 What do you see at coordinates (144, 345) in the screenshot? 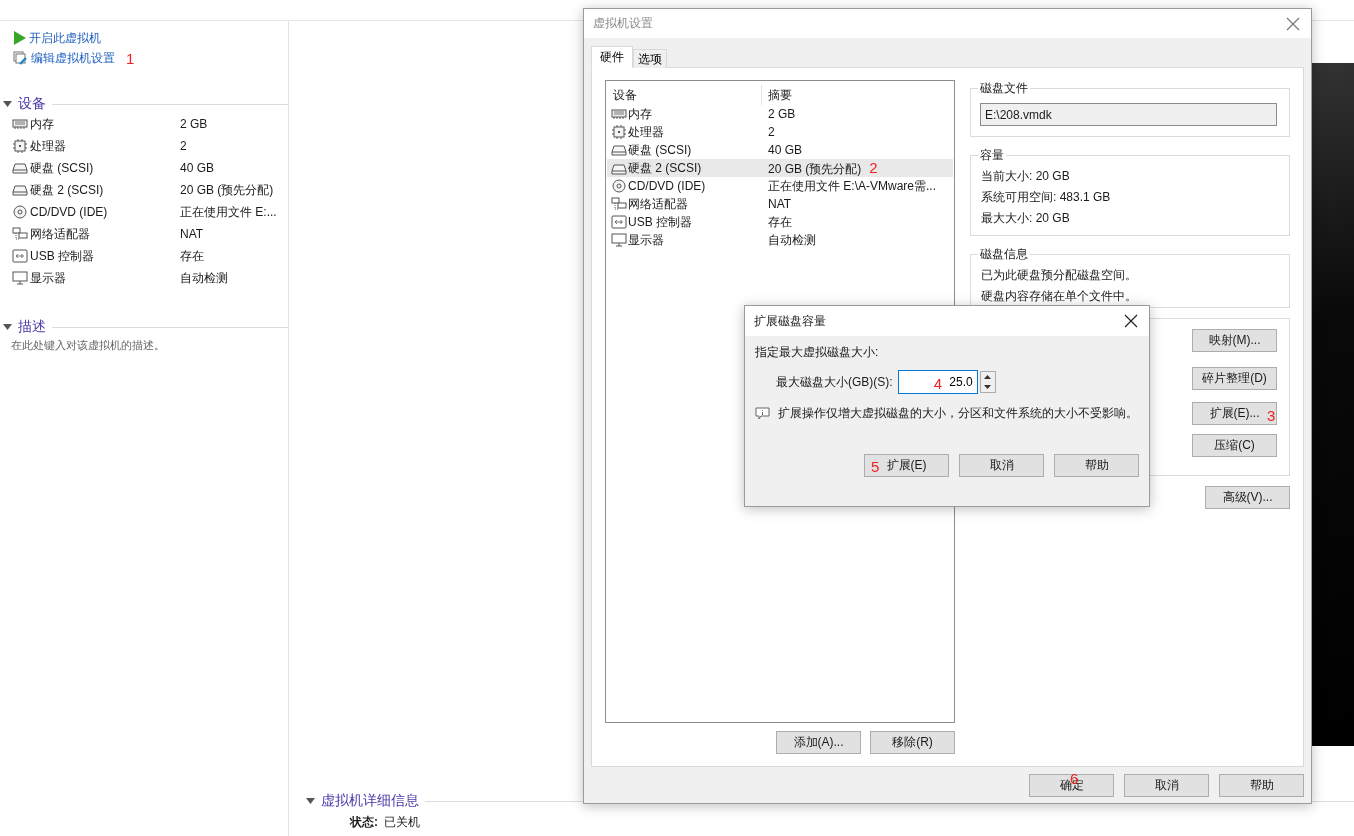
I see `description-placeholder: 在此处键入对该虚拟机的描述。` at bounding box center [144, 345].